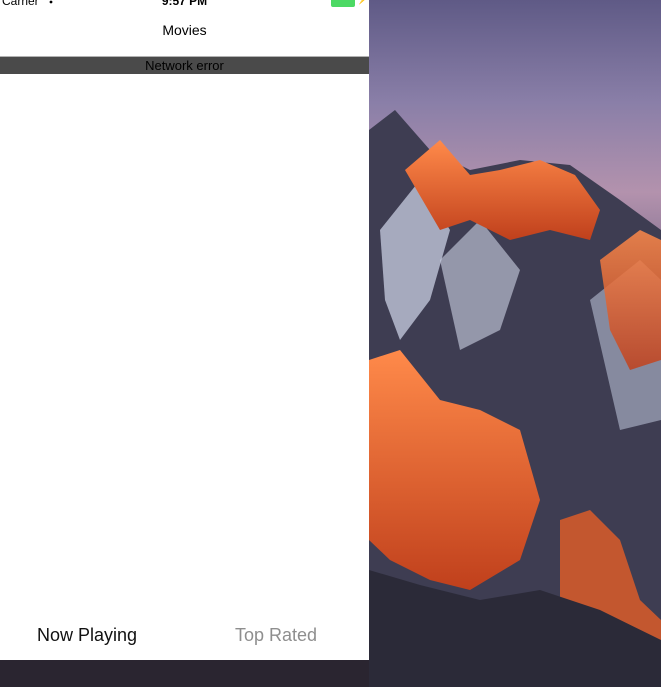 The width and height of the screenshot is (661, 687). I want to click on status-bar: Carrier 9:57 PM ⚡, so click(184, 5).